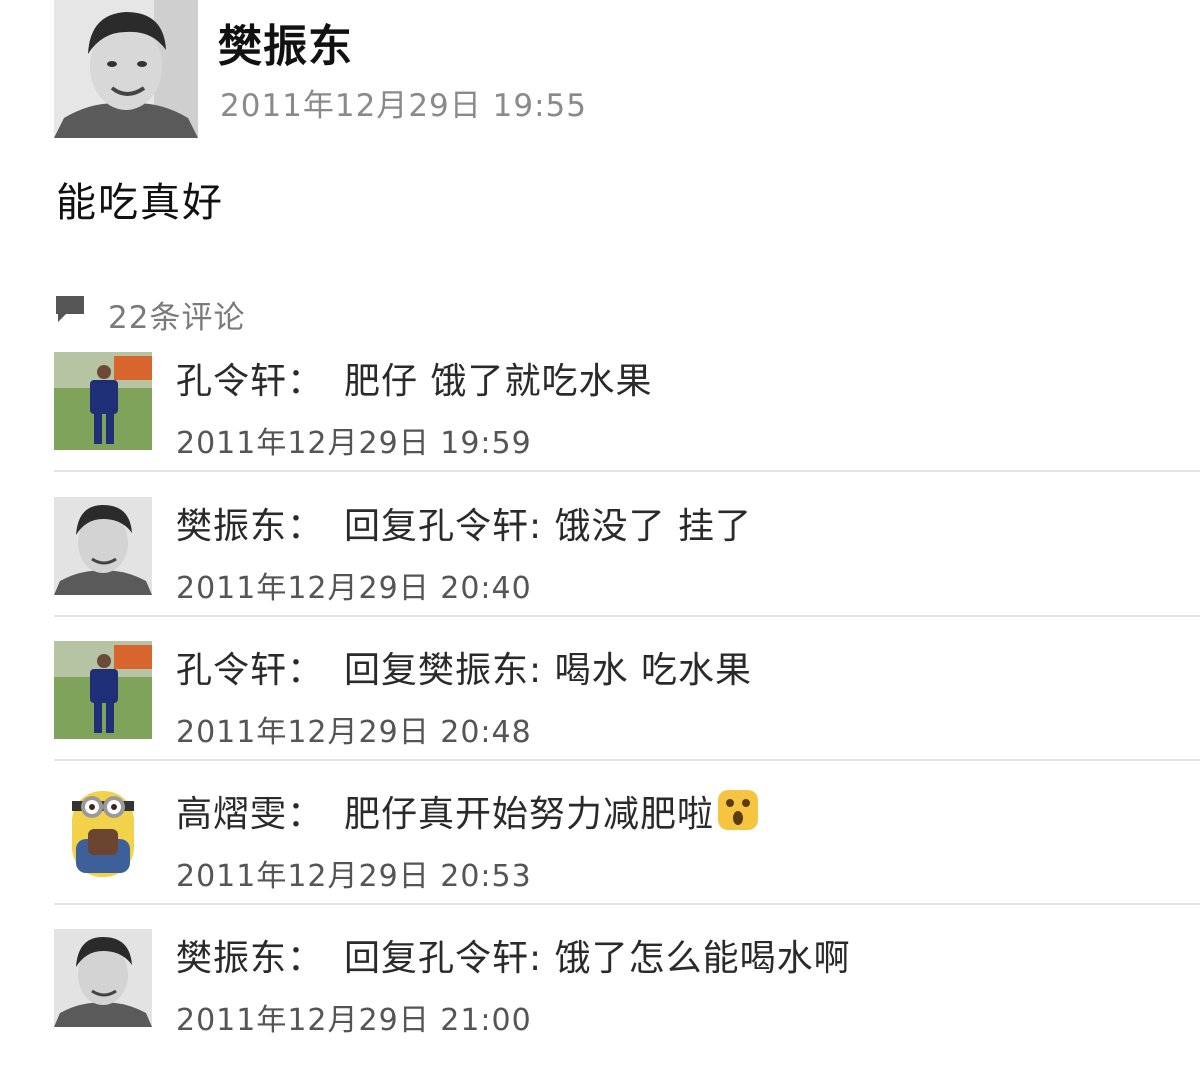 The height and width of the screenshot is (1073, 1200). What do you see at coordinates (627, 569) in the screenshot?
I see `comment-item: 樊振东： 回复孔令轩: 饿没了 挂了 2011年12月29日 20:40` at bounding box center [627, 569].